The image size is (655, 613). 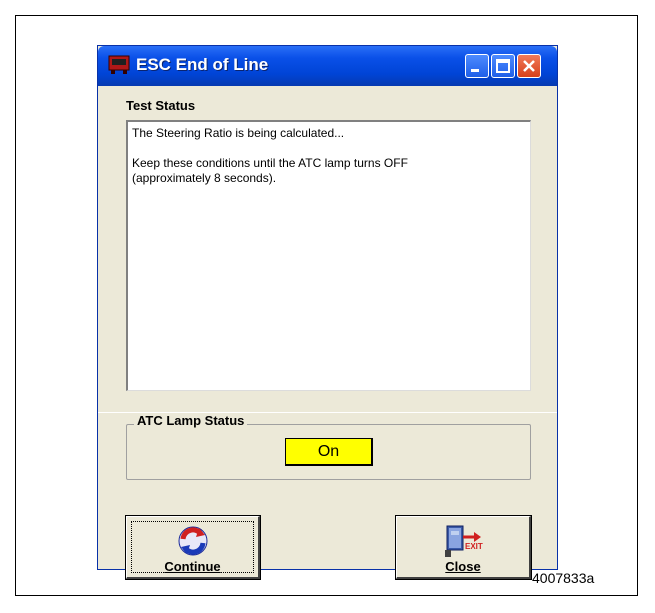 I want to click on close-button: EXIT Close, so click(x=463, y=547).